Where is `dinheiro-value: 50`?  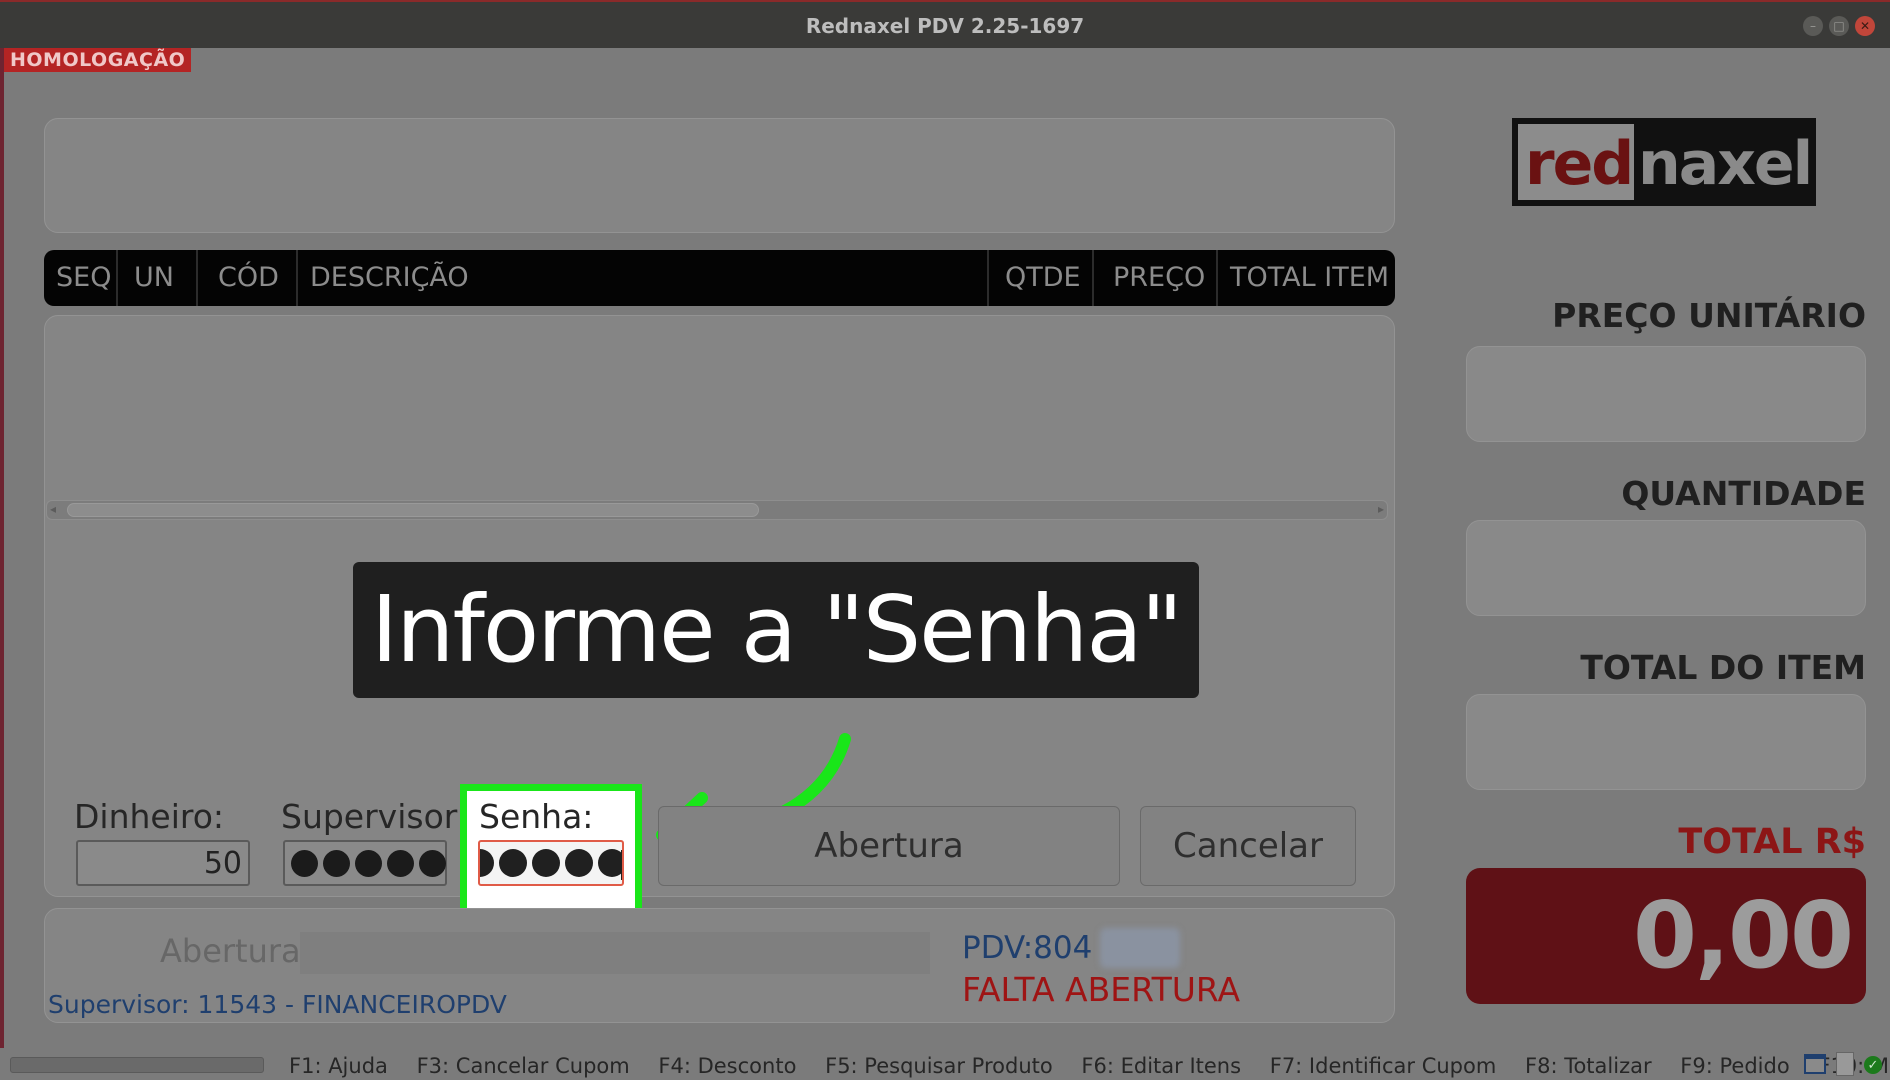 dinheiro-value: 50 is located at coordinates (222, 863).